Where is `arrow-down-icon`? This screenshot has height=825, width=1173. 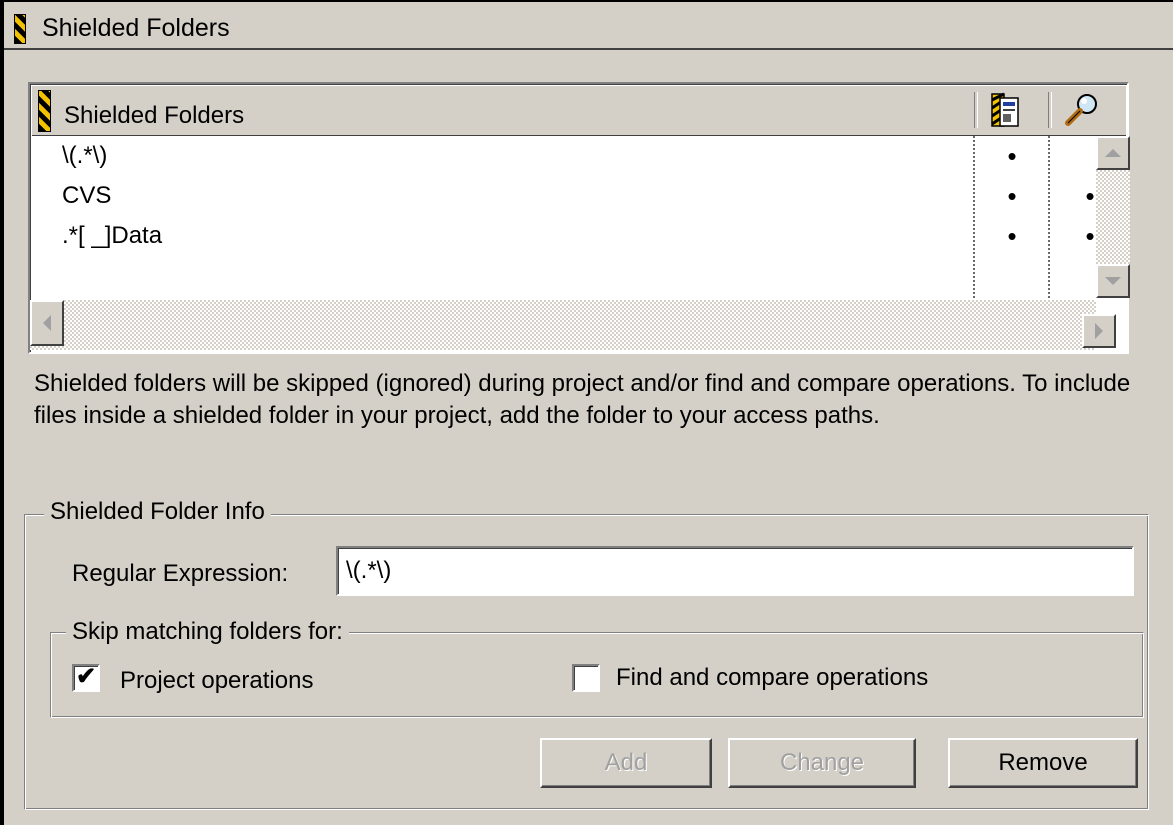
arrow-down-icon is located at coordinates (1113, 281).